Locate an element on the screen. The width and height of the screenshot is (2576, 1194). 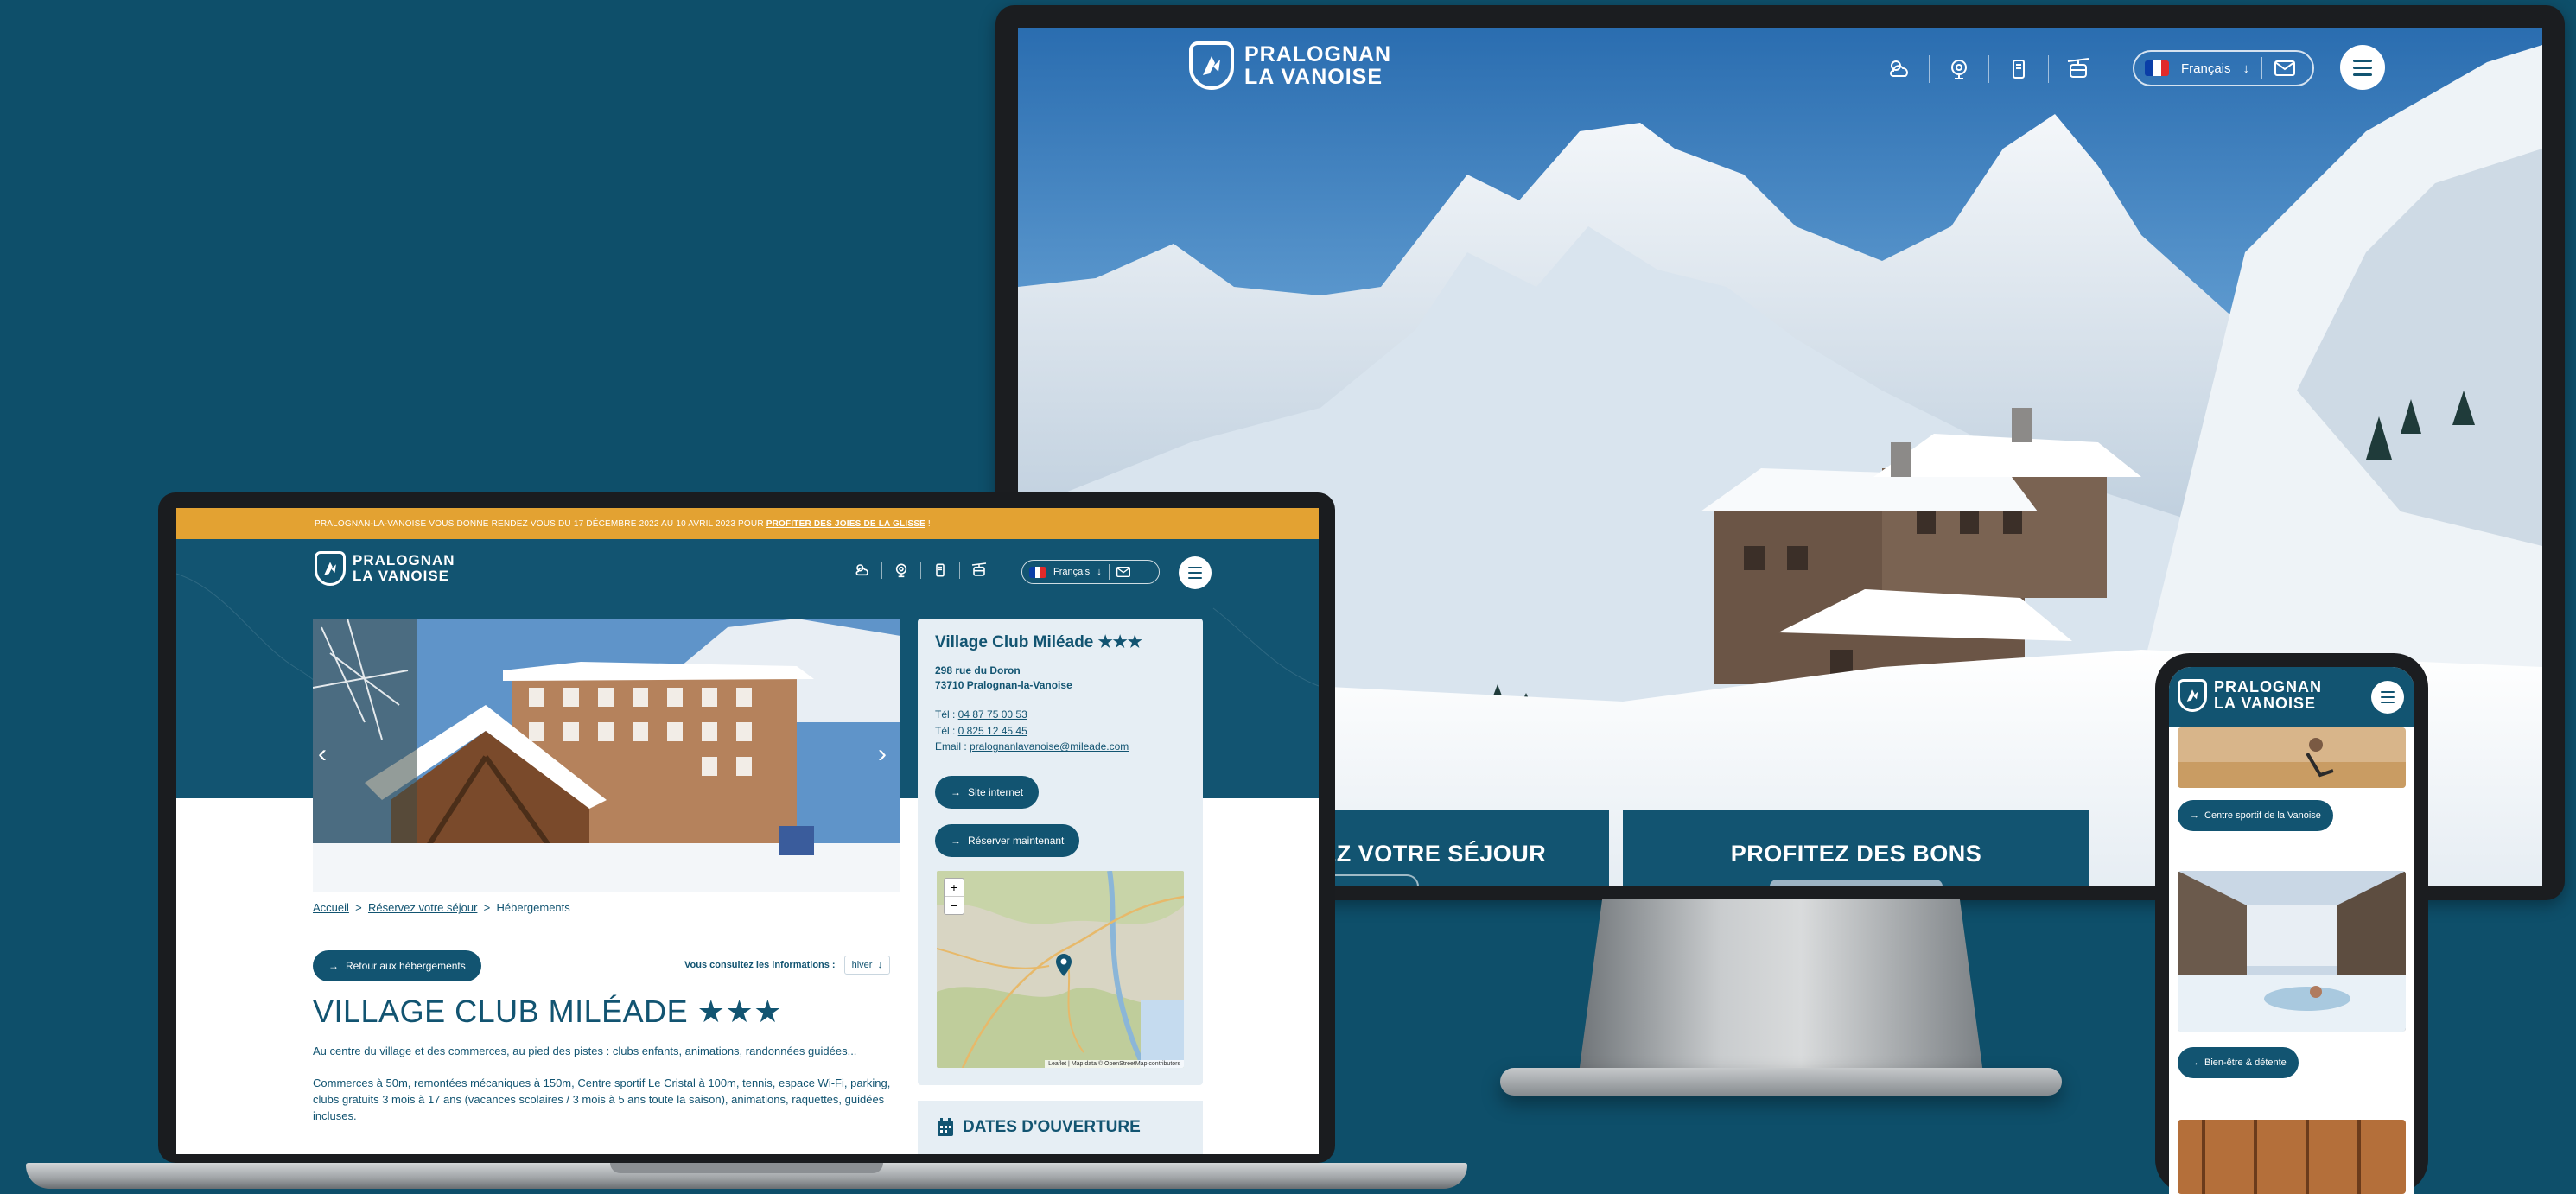
banner-profitez: PROFITEZ DES BONS is located at coordinates (1856, 848).